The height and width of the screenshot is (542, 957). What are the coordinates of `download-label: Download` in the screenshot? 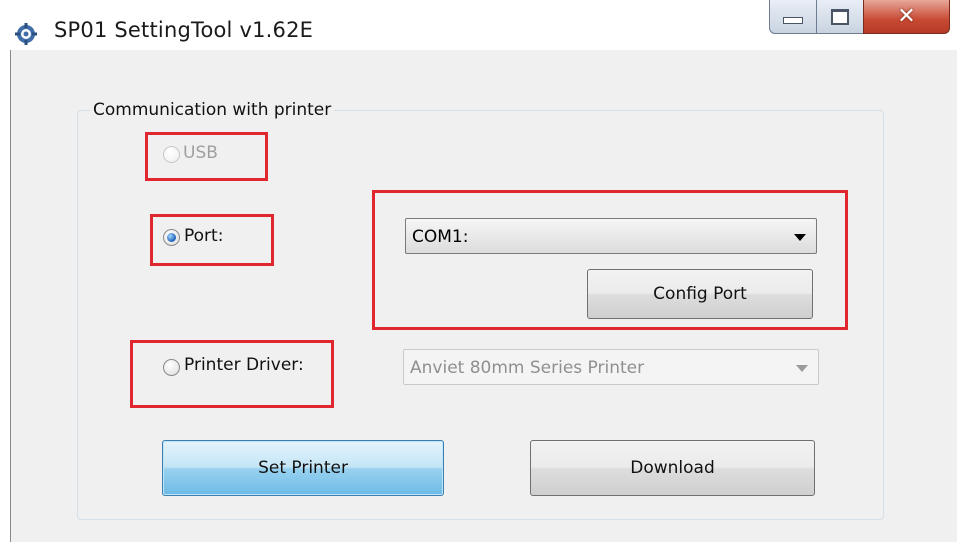 It's located at (672, 468).